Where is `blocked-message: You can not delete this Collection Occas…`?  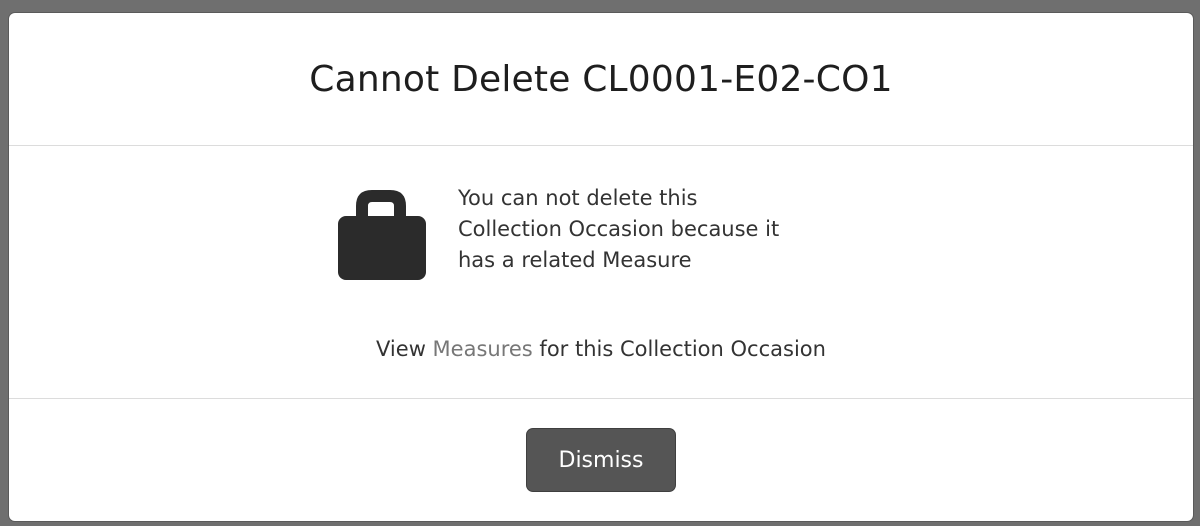
blocked-message: You can not delete this Collection Occas… is located at coordinates (668, 229).